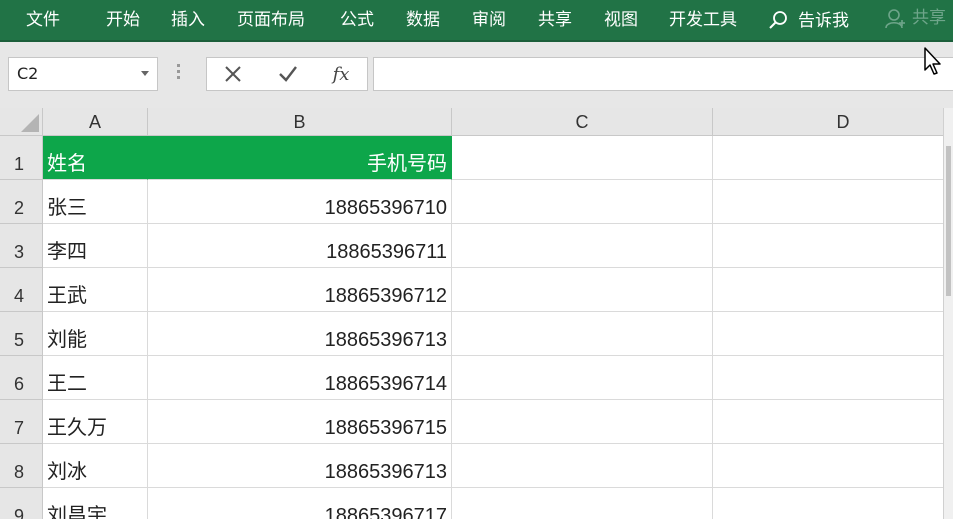  I want to click on cell-C6, so click(582, 378).